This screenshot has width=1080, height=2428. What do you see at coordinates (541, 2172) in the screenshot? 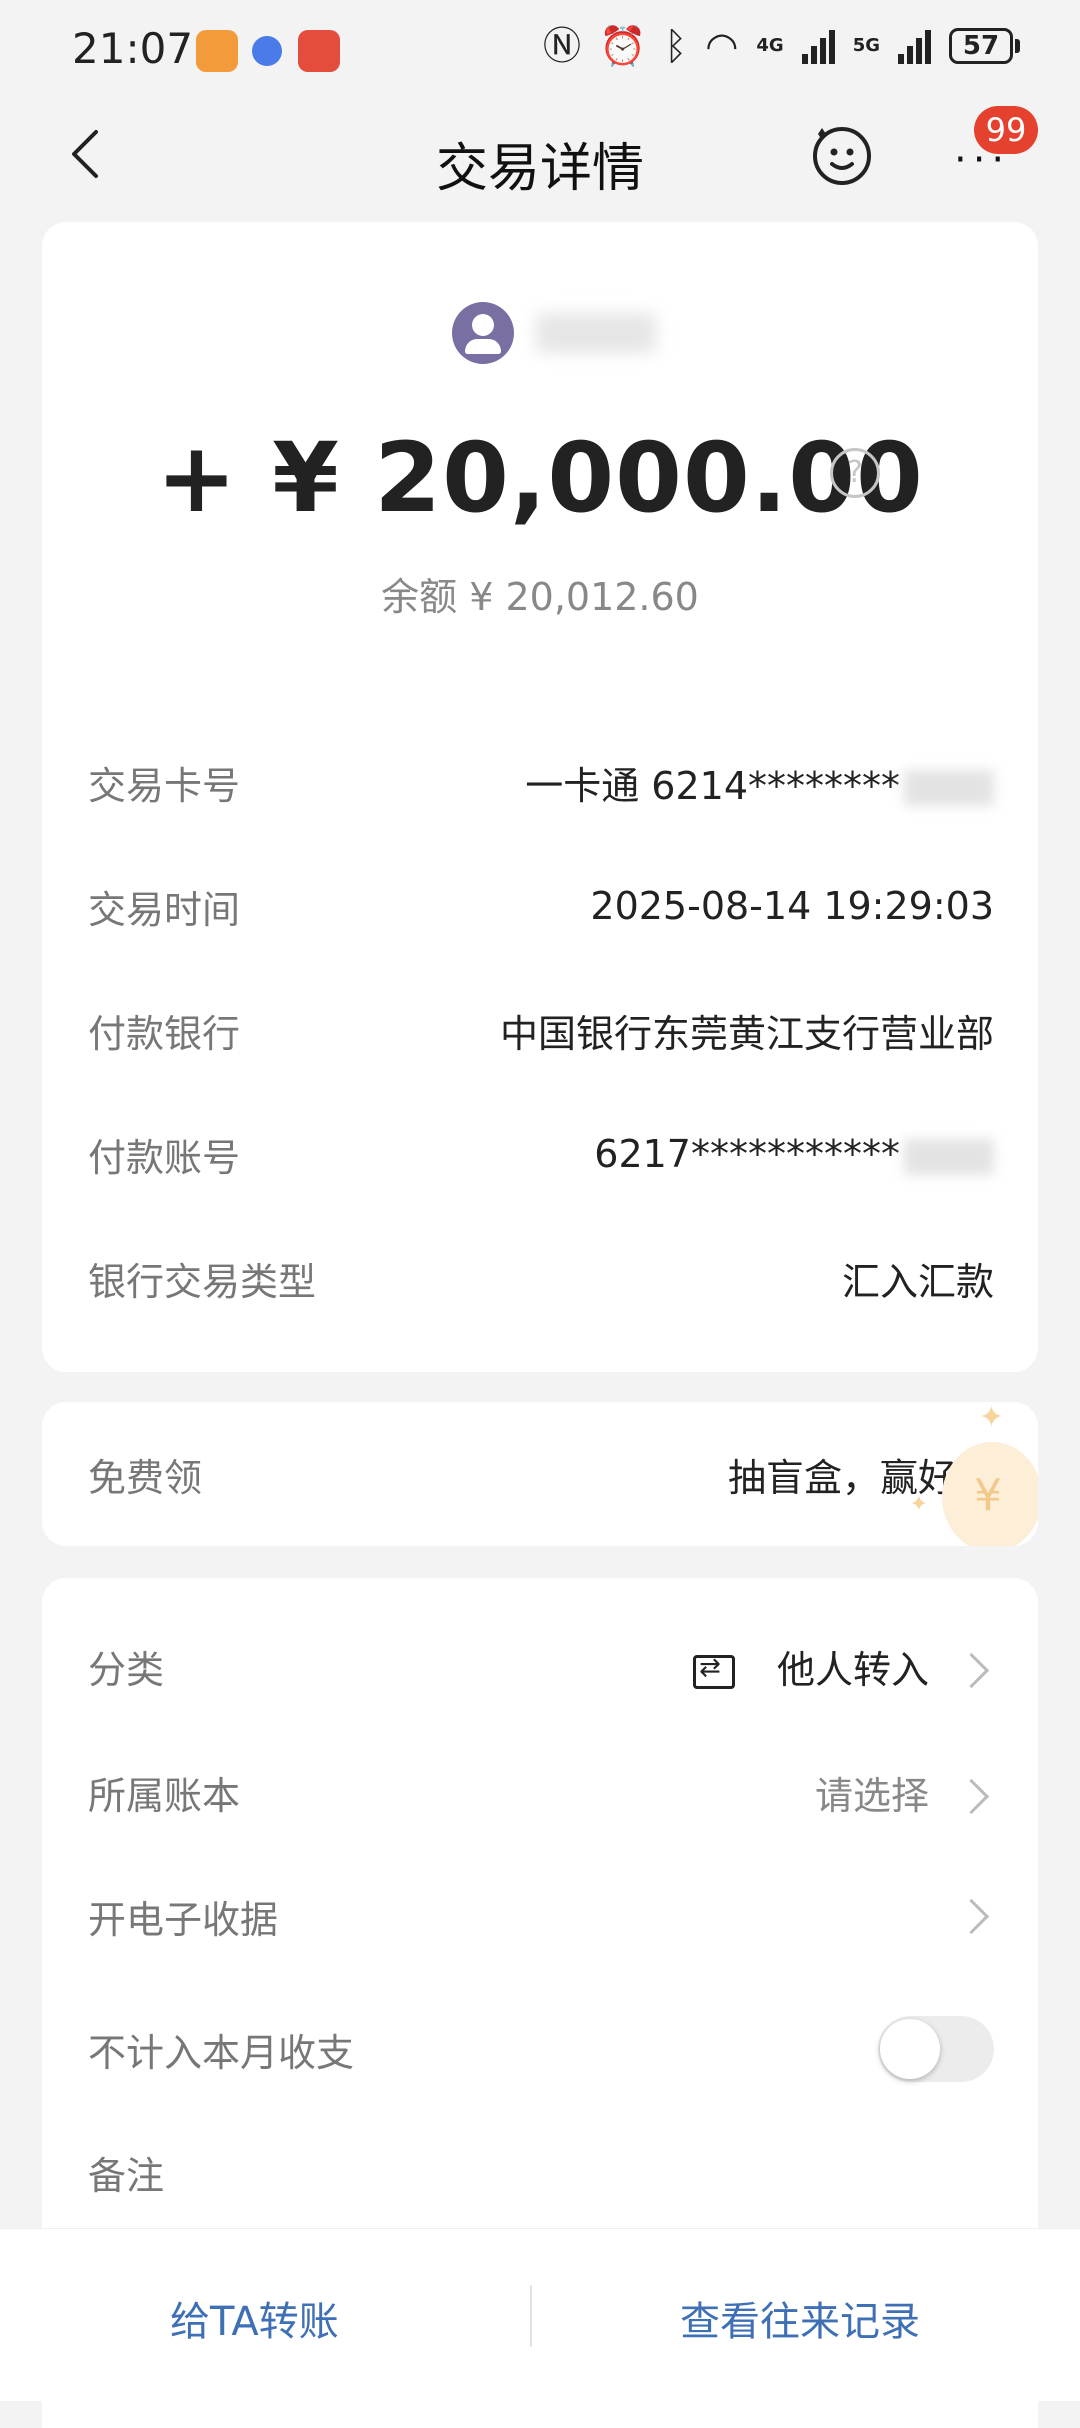
I see `note-row: 备注` at bounding box center [541, 2172].